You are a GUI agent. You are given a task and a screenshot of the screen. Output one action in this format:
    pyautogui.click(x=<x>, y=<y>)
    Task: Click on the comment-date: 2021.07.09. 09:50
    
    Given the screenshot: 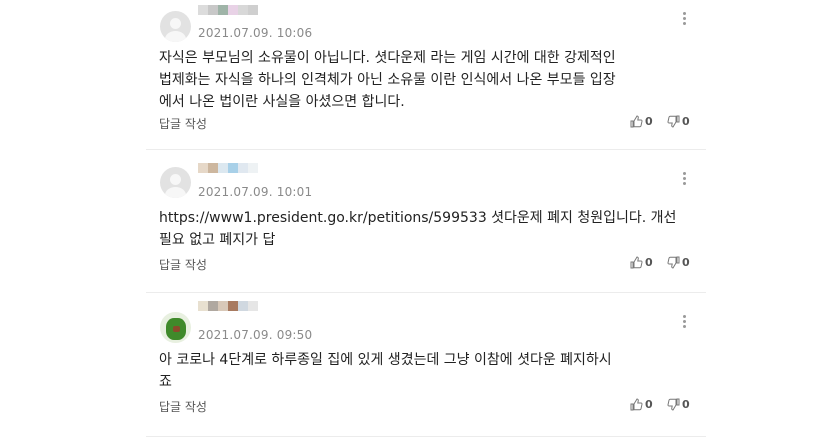 What is the action you would take?
    pyautogui.click(x=255, y=335)
    